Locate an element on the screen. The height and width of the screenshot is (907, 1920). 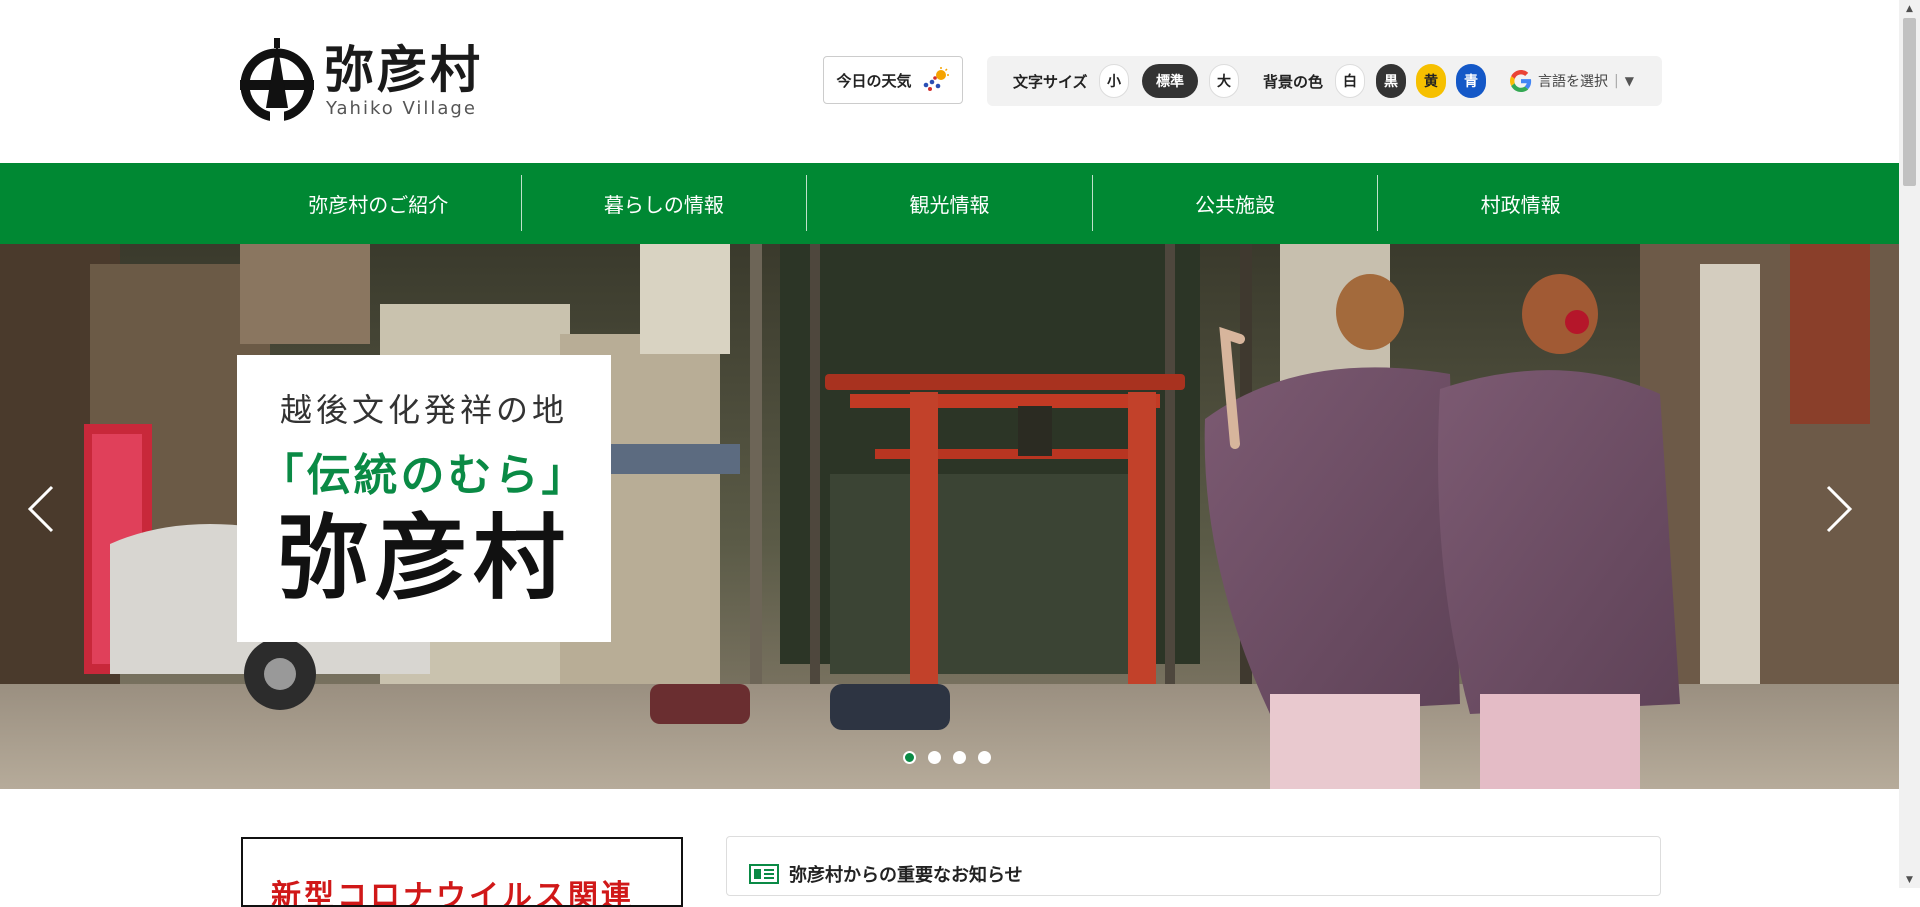
bg-white-button: 白 is located at coordinates (1350, 81).